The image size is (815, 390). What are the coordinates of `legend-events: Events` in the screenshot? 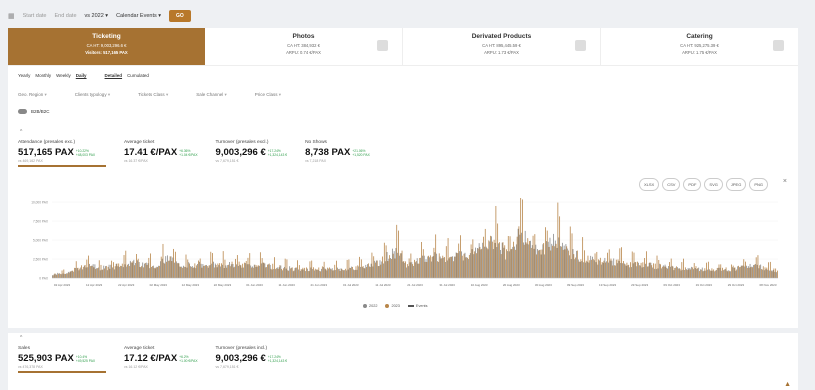 It's located at (417, 306).